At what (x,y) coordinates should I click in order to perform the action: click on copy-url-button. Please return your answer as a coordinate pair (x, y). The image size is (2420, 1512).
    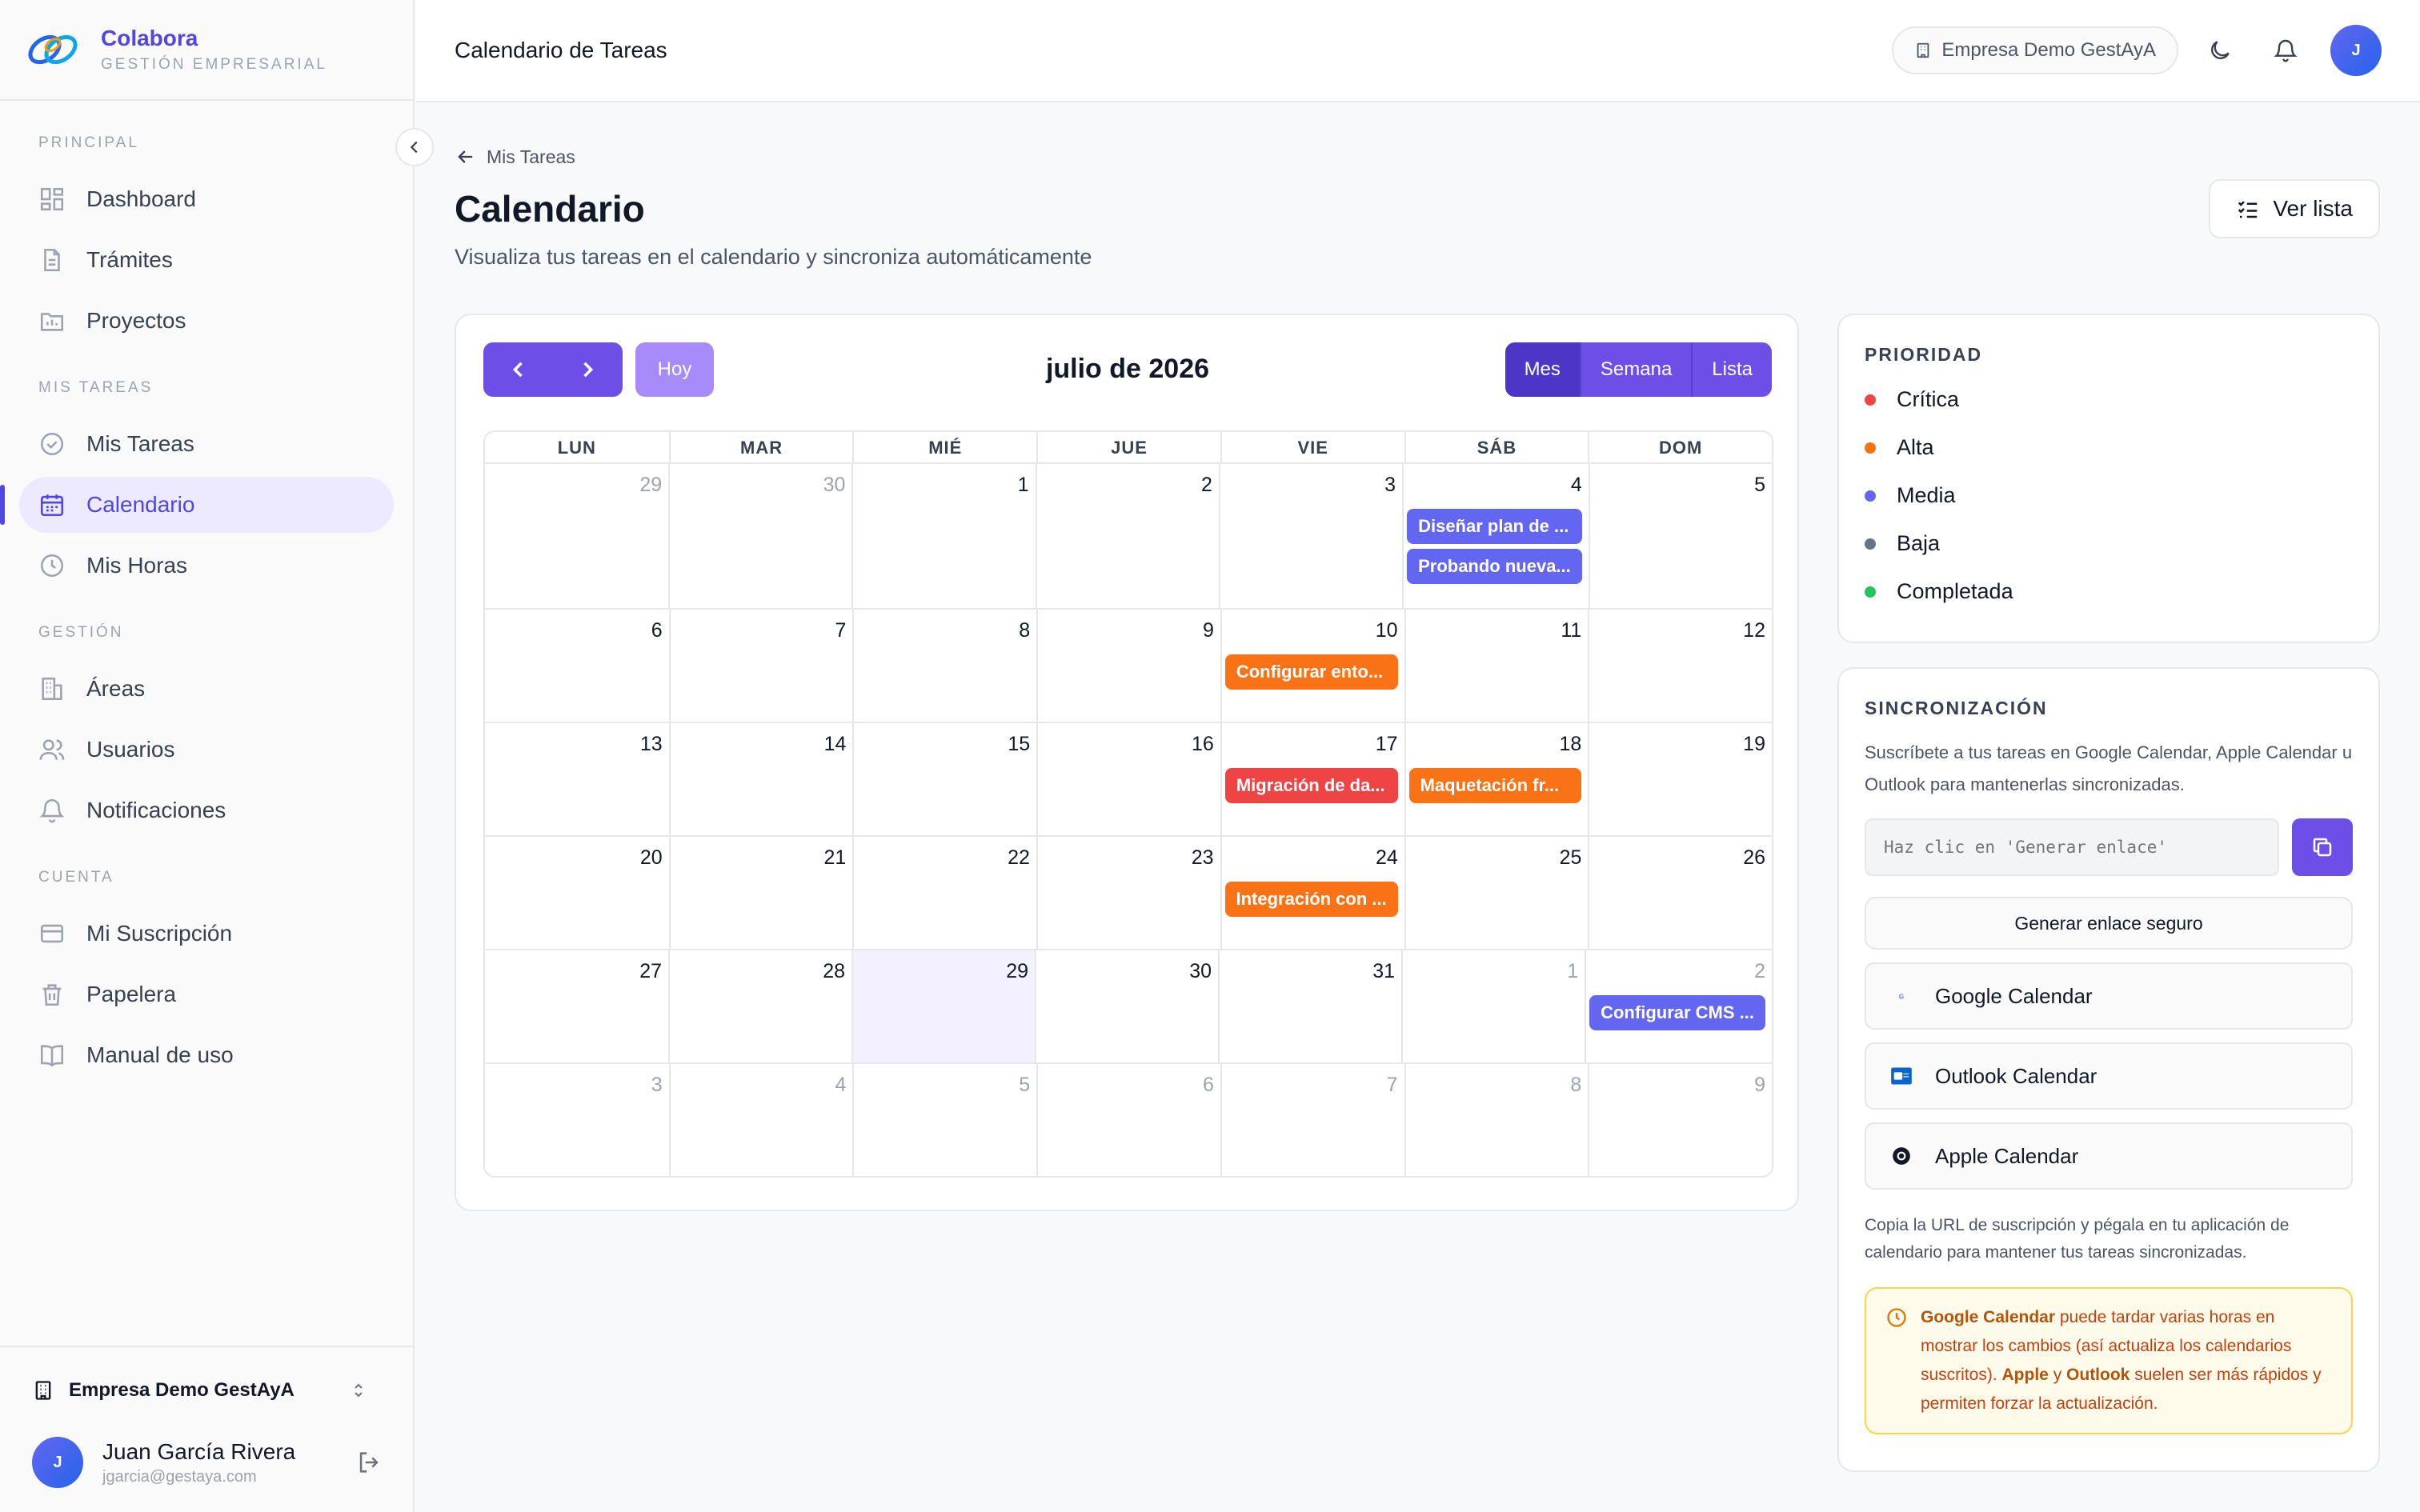
    Looking at the image, I should click on (2322, 847).